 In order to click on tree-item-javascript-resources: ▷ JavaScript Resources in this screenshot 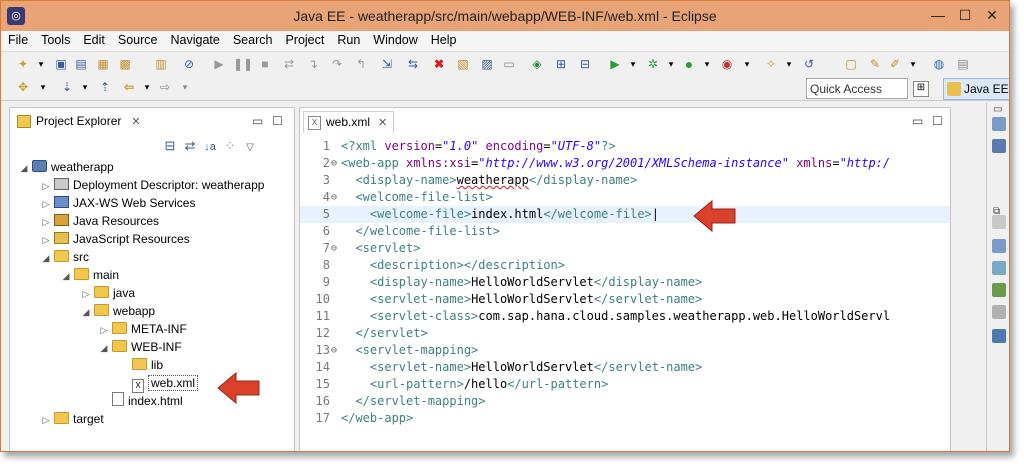, I will do `click(115, 239)`.